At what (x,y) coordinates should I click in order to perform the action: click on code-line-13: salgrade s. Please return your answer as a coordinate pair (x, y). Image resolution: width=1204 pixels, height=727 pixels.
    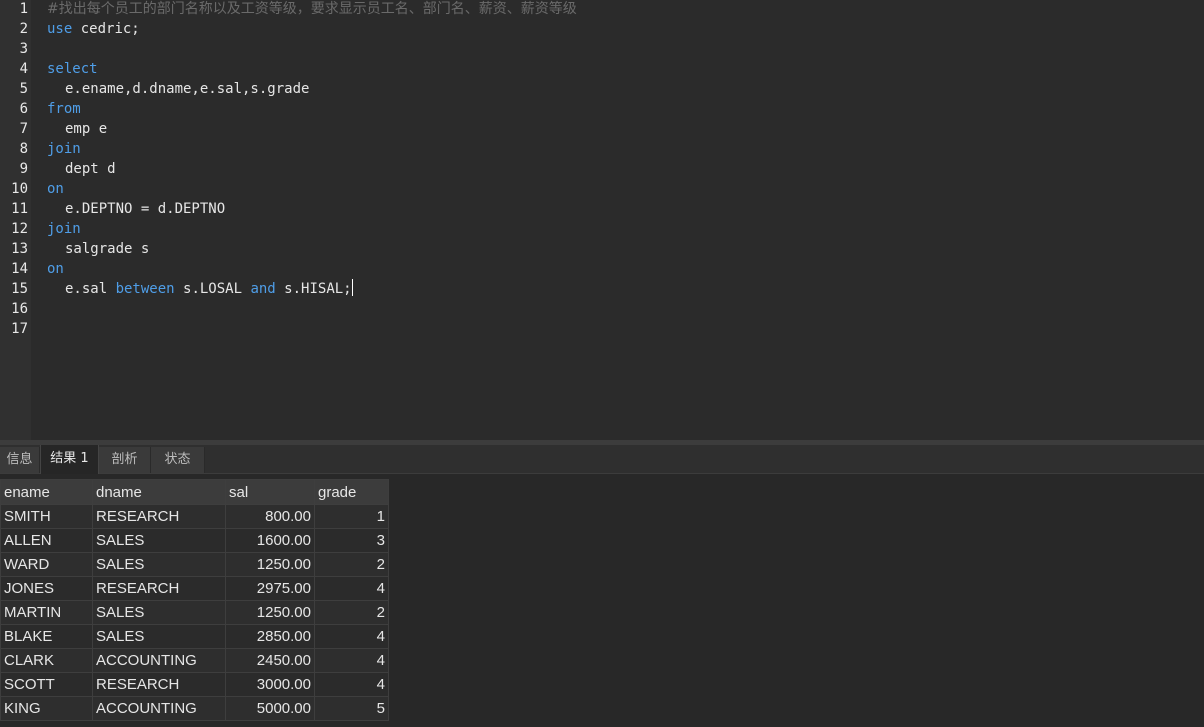
    Looking at the image, I should click on (98, 249).